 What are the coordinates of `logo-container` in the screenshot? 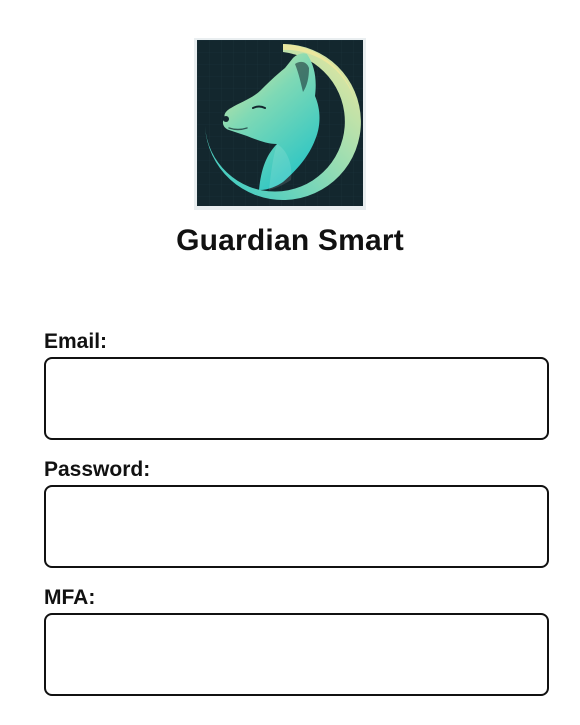 It's located at (280, 124).